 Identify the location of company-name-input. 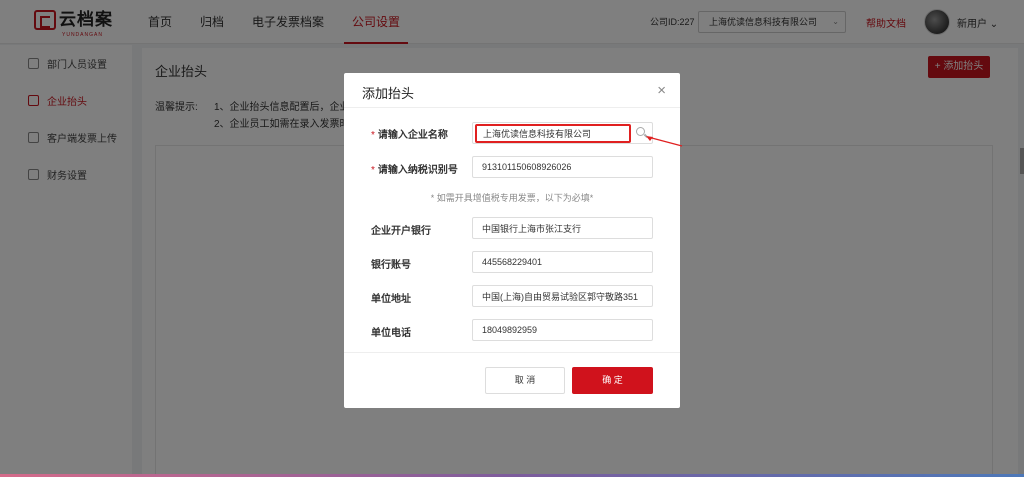
(553, 133).